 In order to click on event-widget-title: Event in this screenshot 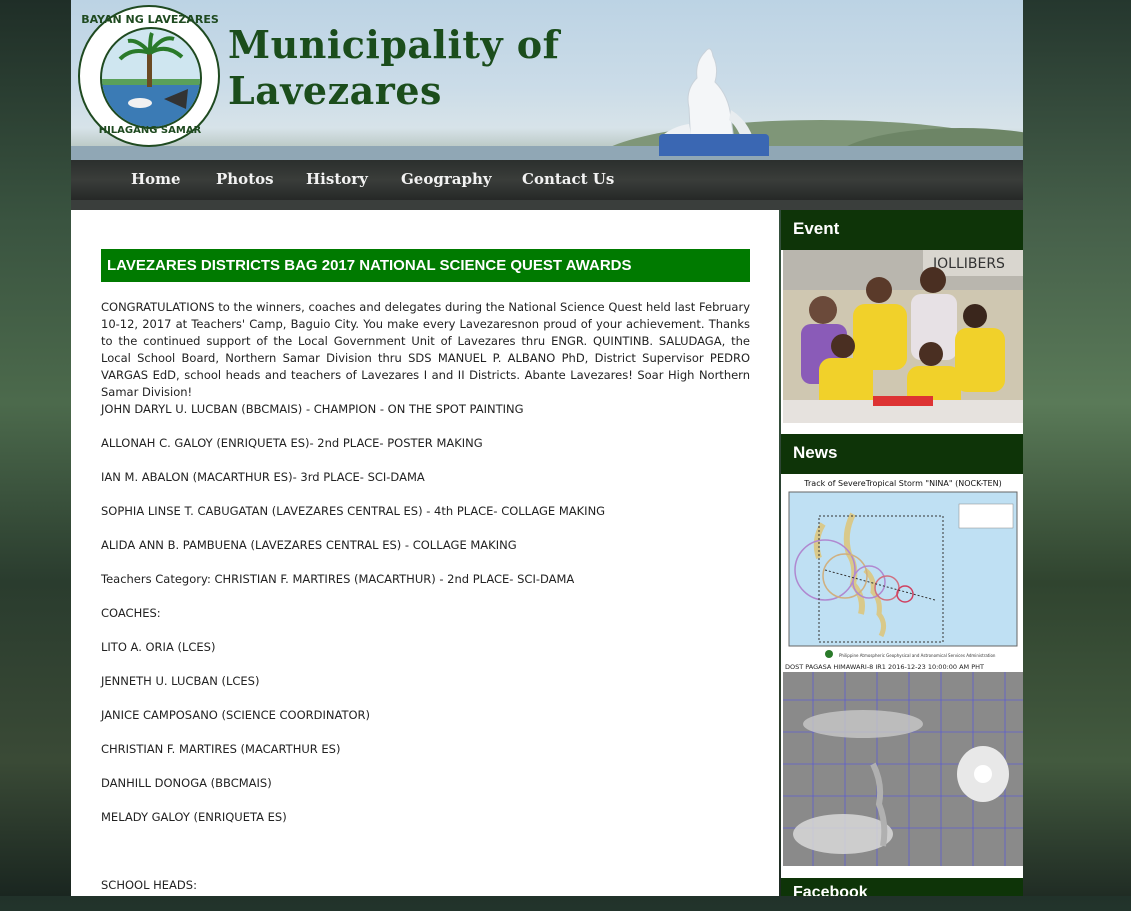, I will do `click(902, 230)`.